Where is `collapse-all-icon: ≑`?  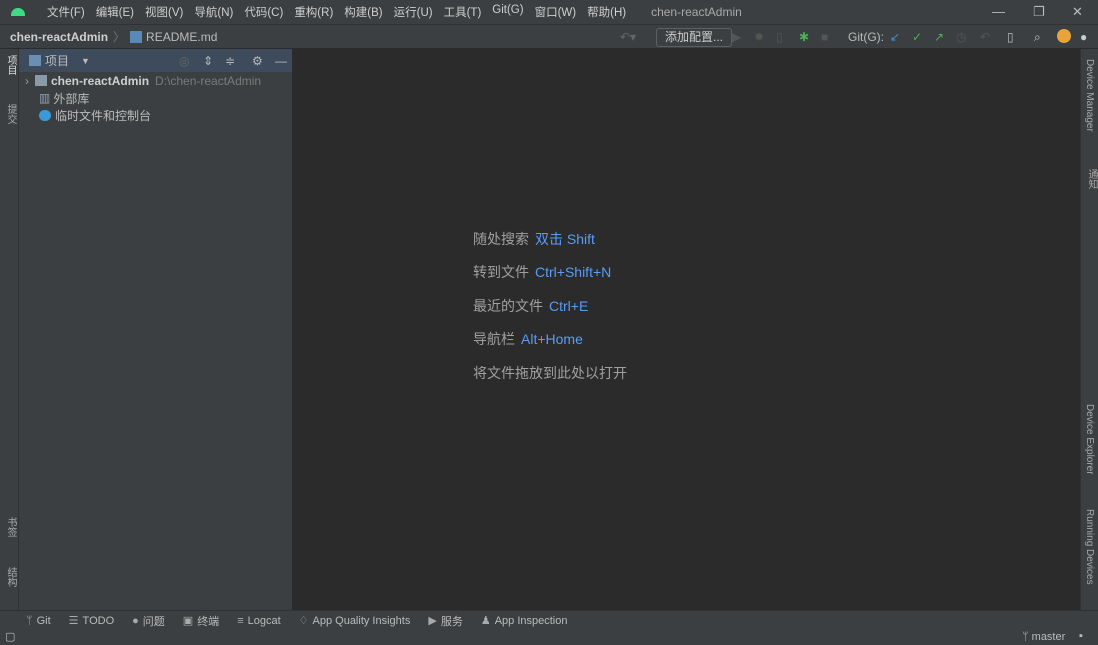
collapse-all-icon: ≑ is located at coordinates (230, 61).